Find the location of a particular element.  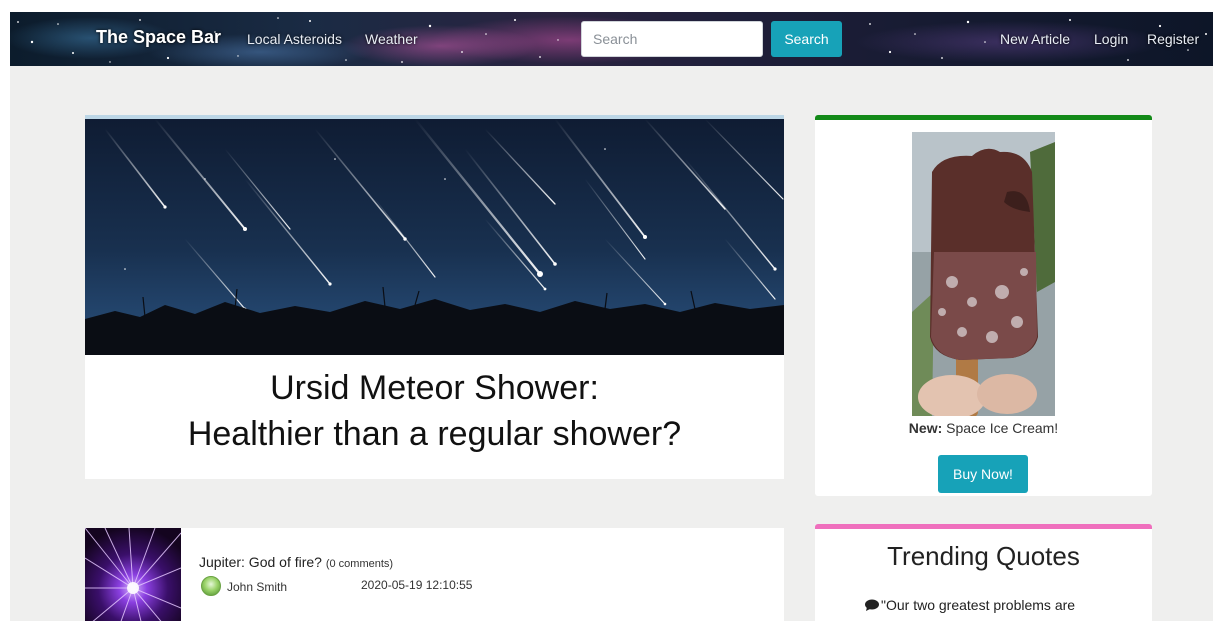

quote-item: "Our two greatest problems are is located at coordinates (970, 606).